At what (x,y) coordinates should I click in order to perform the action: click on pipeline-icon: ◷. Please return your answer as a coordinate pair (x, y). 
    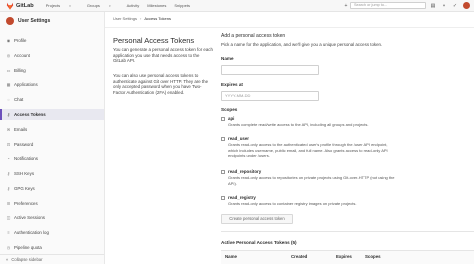
    Looking at the image, I should click on (8, 247).